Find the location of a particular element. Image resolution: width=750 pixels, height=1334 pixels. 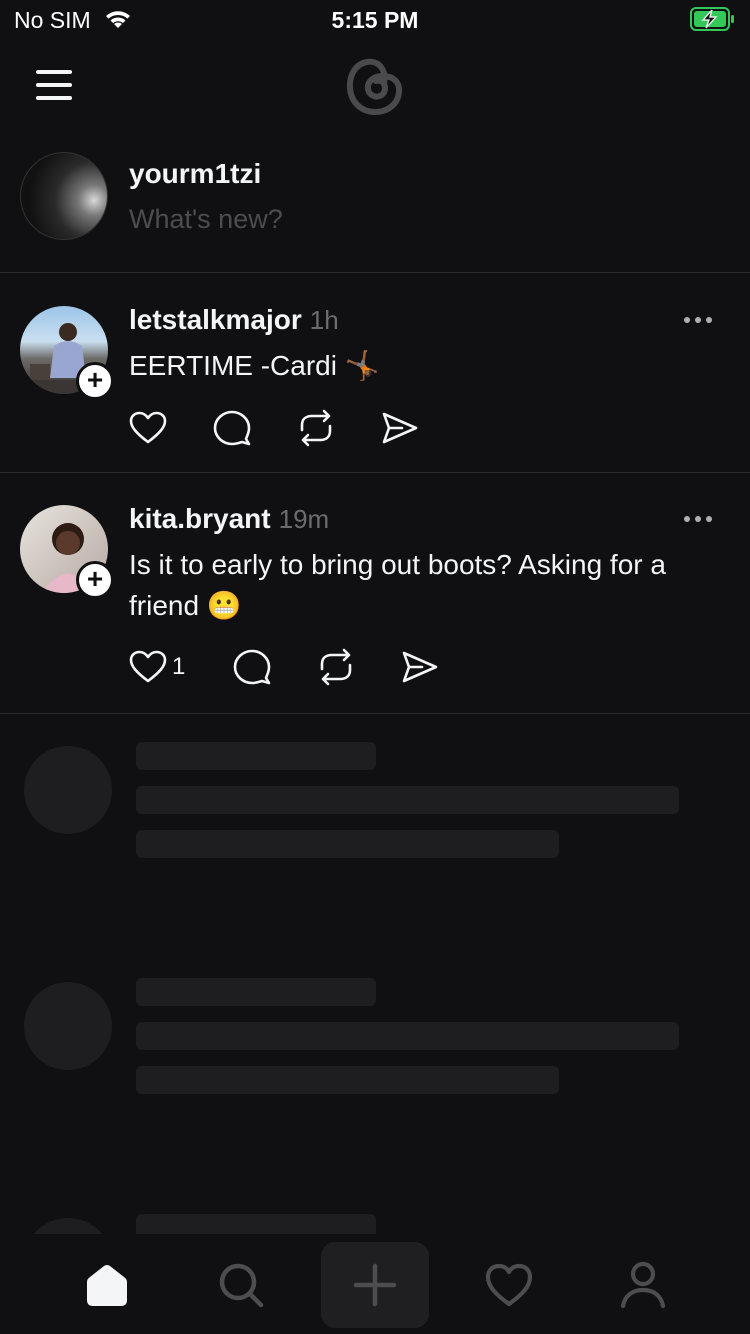

post-username: kita.bryant 19m is located at coordinates (229, 519).